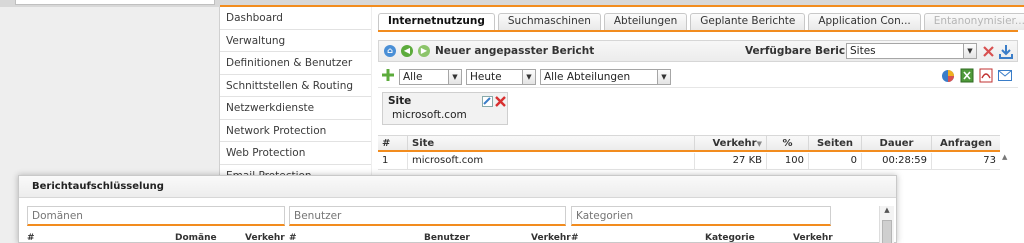 The width and height of the screenshot is (1024, 243). I want to click on domains-filter-input, so click(156, 216).